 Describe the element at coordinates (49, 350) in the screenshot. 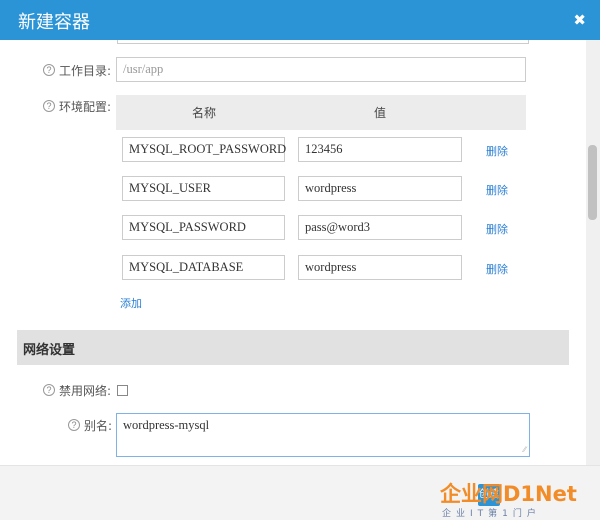

I see `network-section-title: 网络设置` at that location.